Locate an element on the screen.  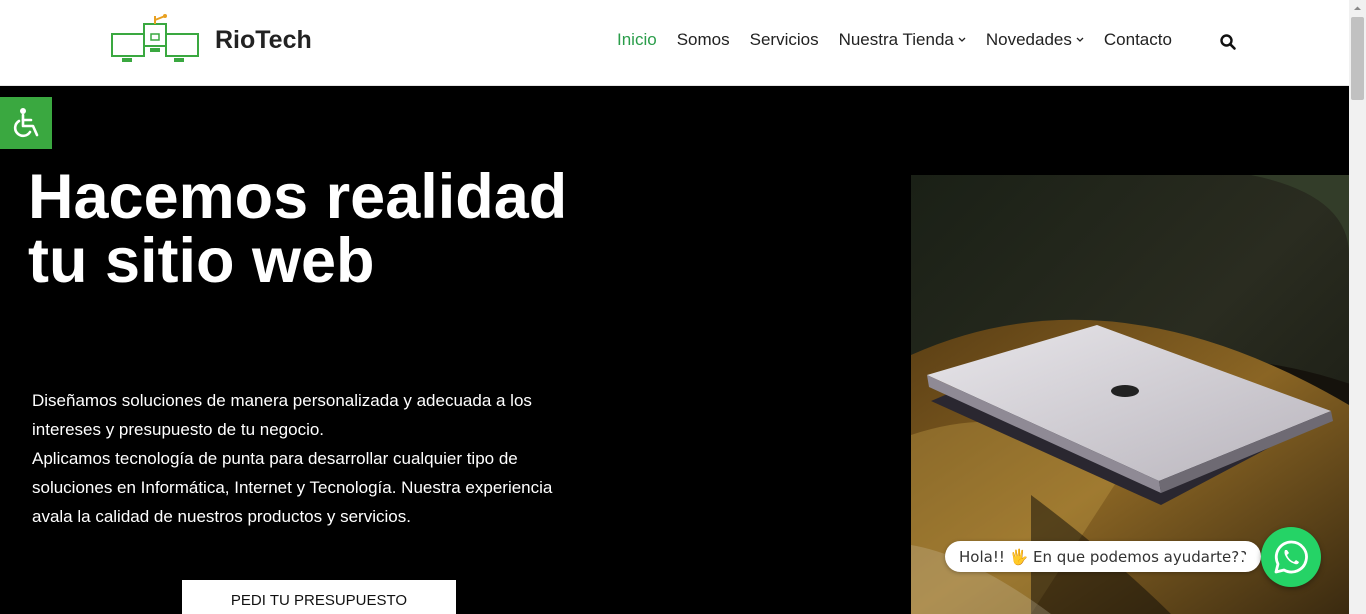
chat-message: Hola!! 🖐 En que podemos ayudarte?? is located at coordinates (1103, 556).